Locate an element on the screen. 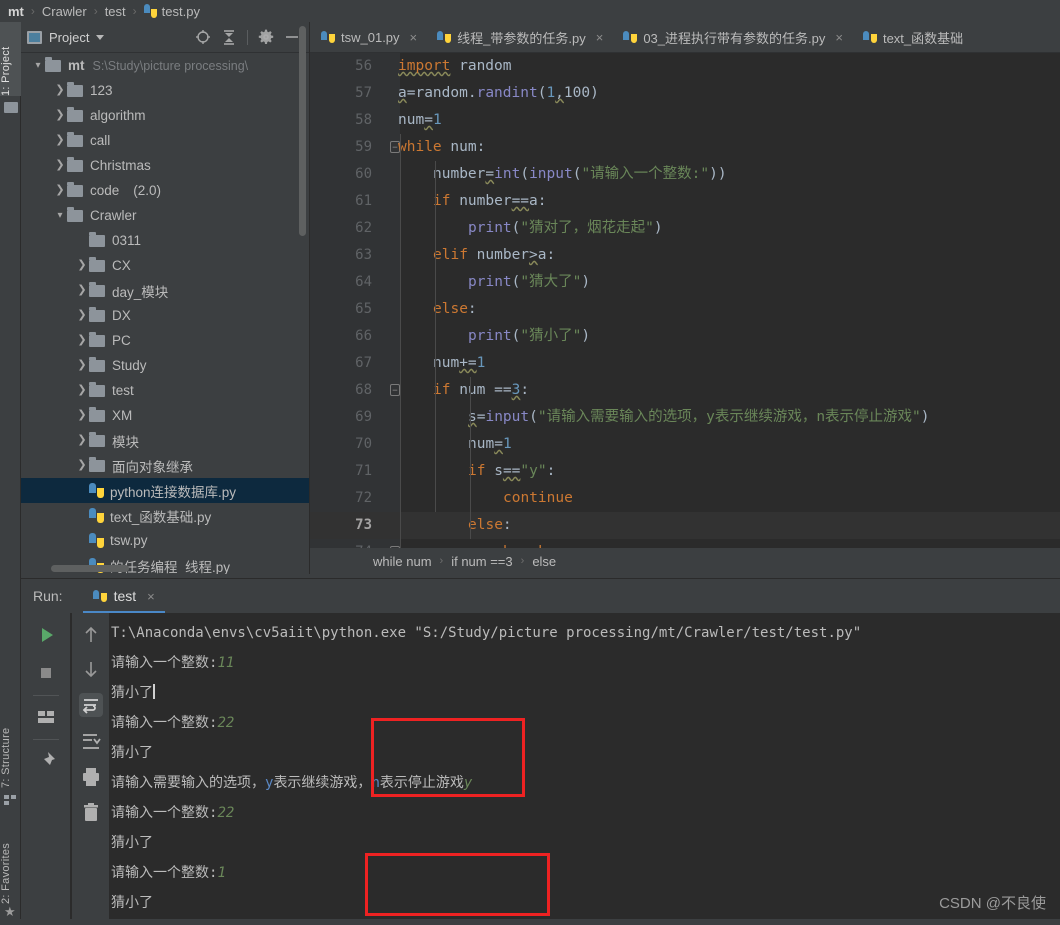  code-line-58: 58 num=1 is located at coordinates (685, 120).